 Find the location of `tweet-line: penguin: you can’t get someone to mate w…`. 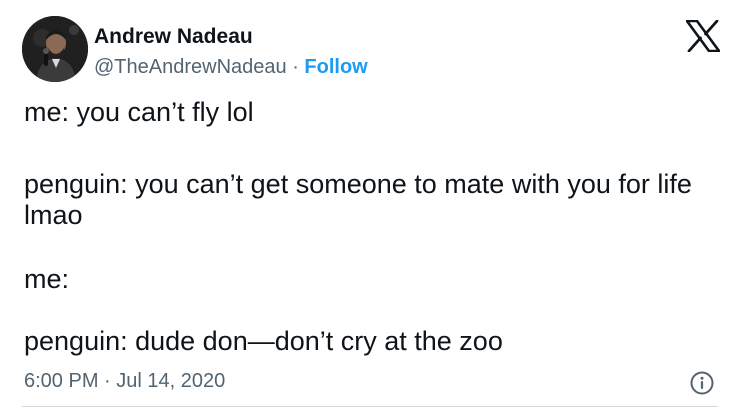

tweet-line: penguin: you can’t get someone to mate w… is located at coordinates (358, 199).